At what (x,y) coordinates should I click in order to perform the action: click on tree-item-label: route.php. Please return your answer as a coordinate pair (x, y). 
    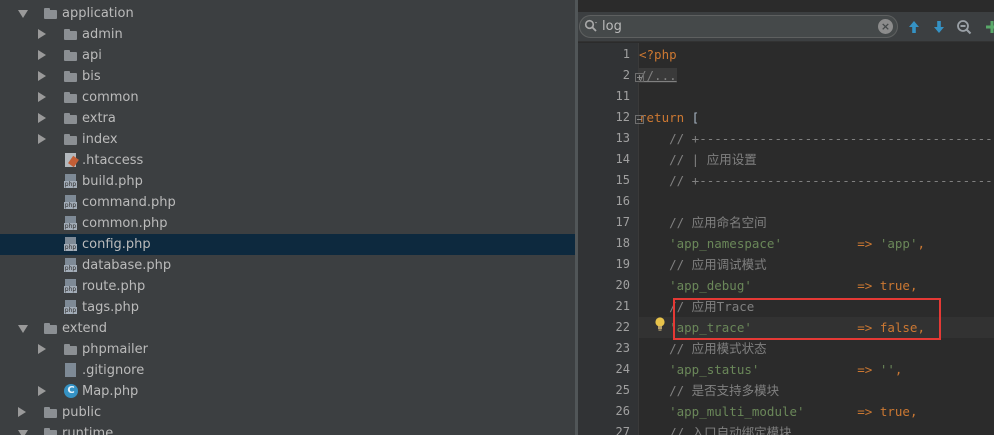
    Looking at the image, I should click on (114, 286).